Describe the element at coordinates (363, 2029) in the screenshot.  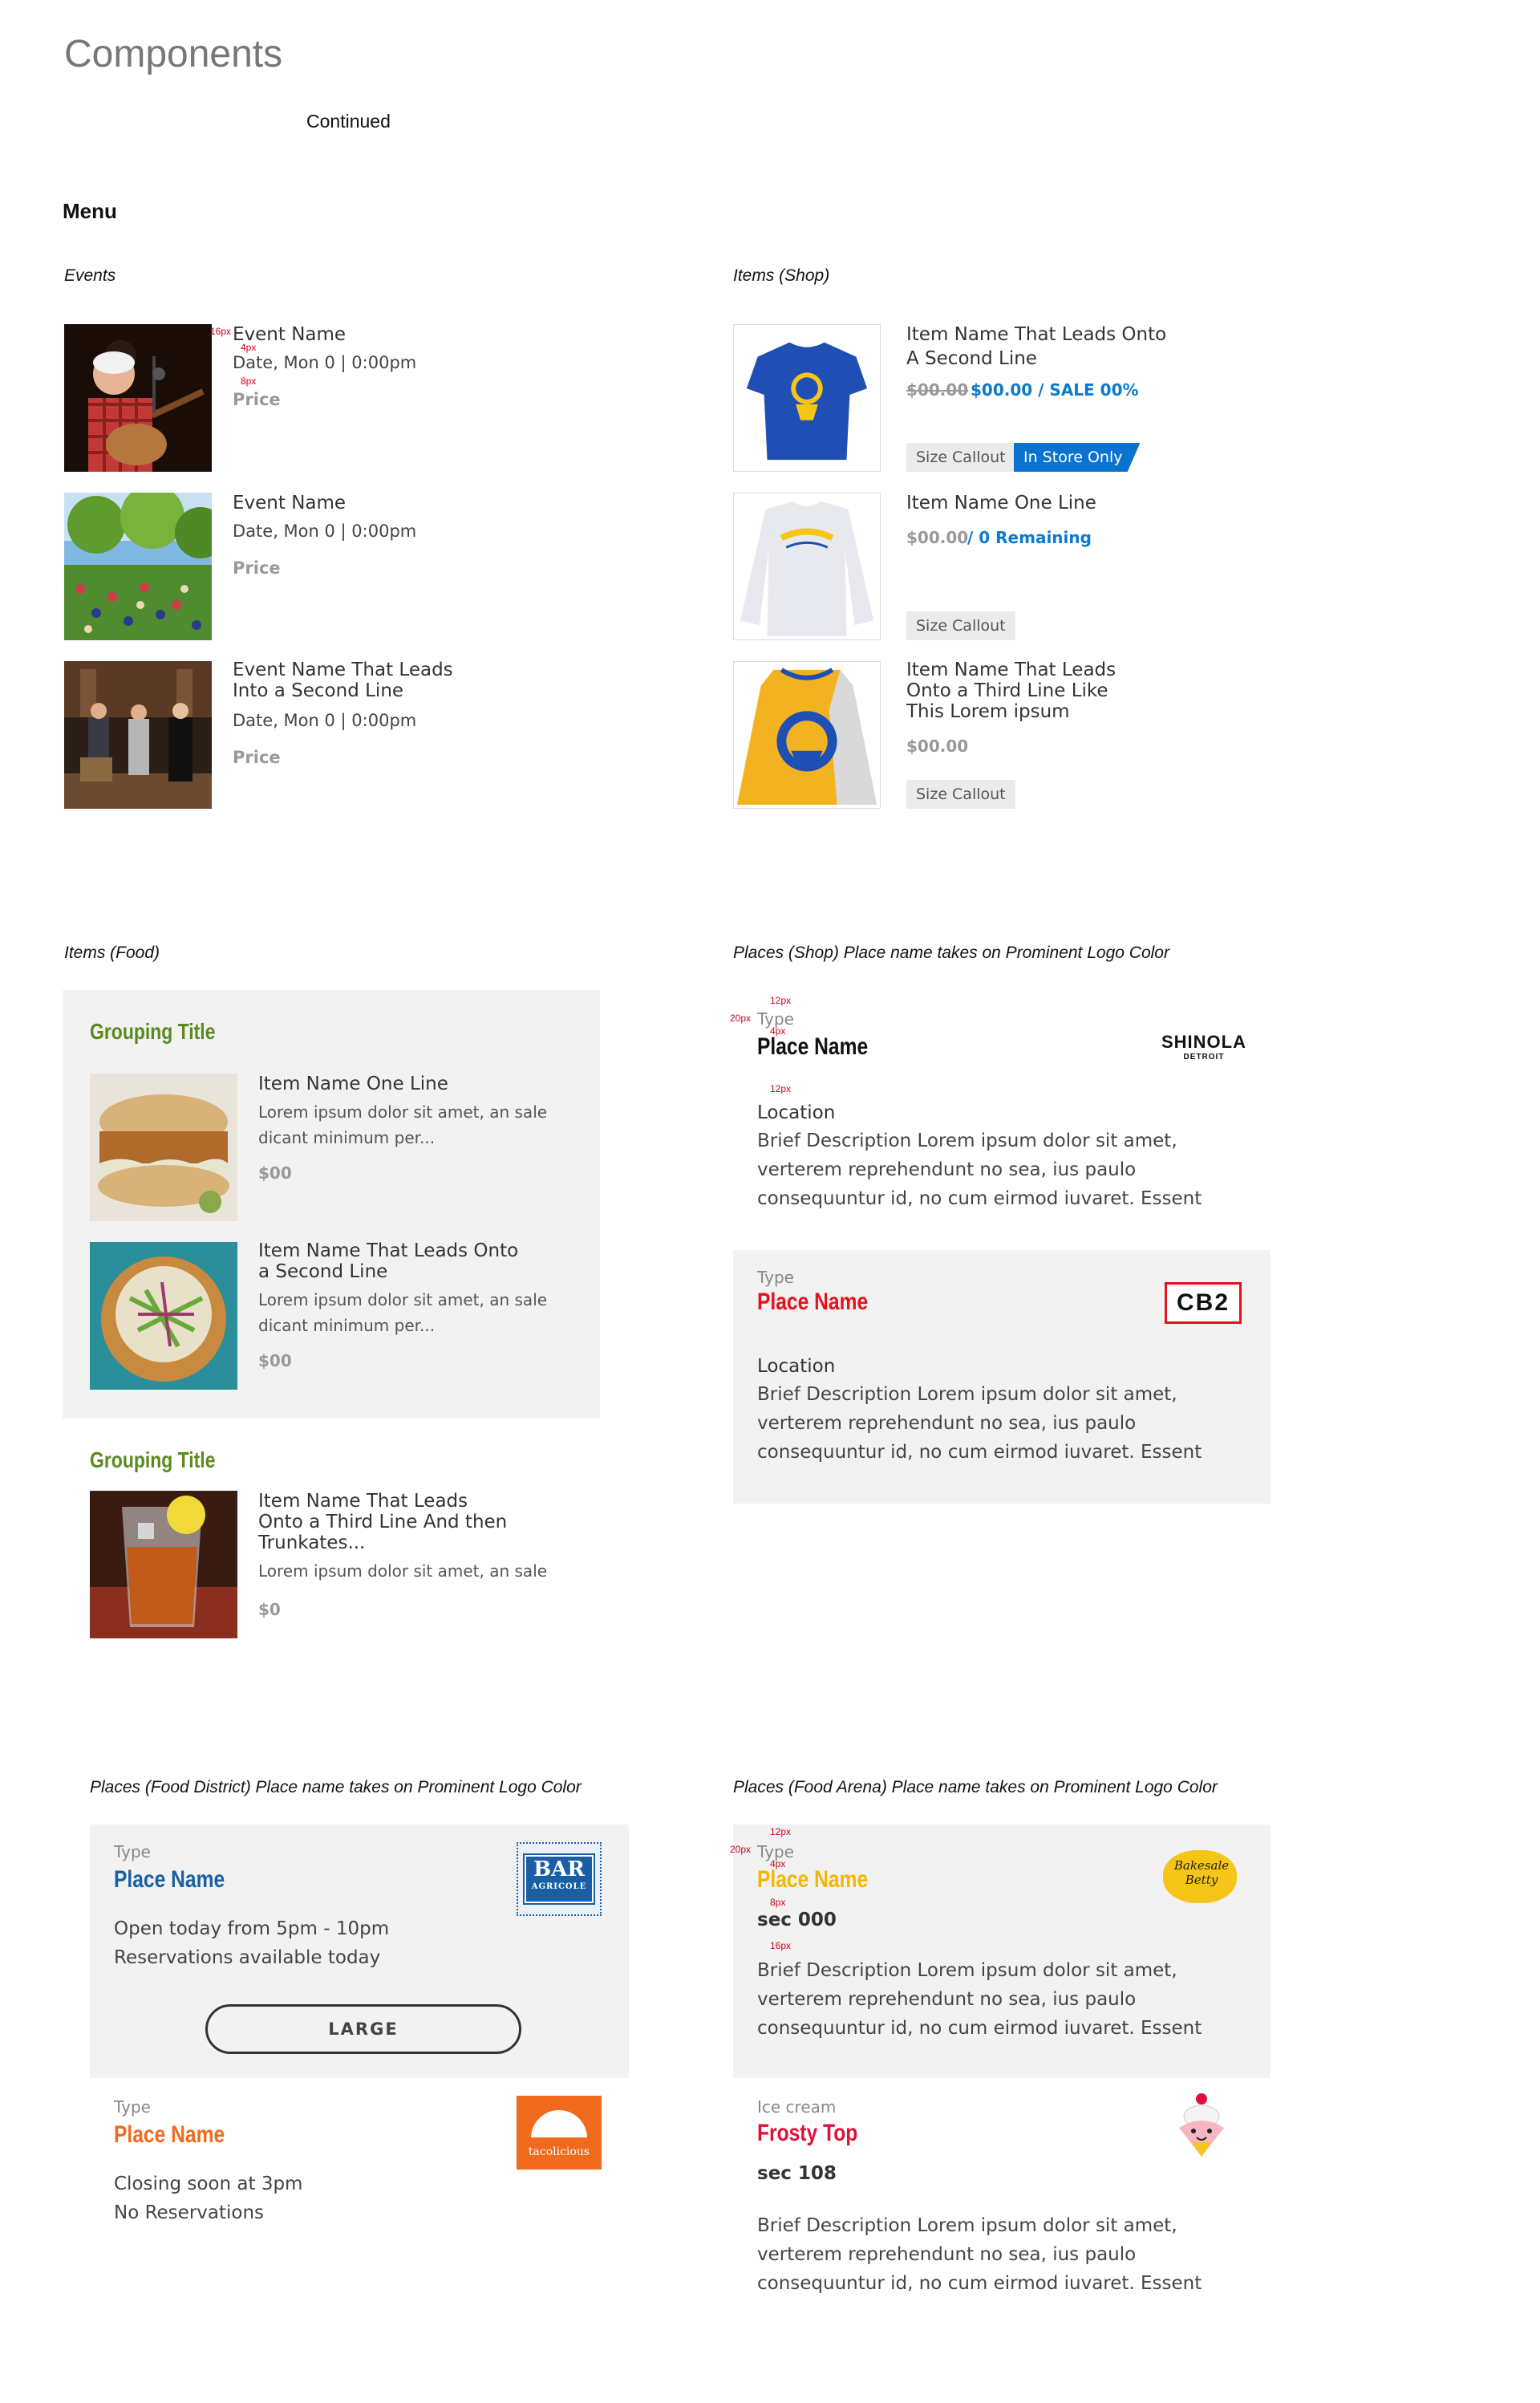
I see `large-button: LARGE` at that location.